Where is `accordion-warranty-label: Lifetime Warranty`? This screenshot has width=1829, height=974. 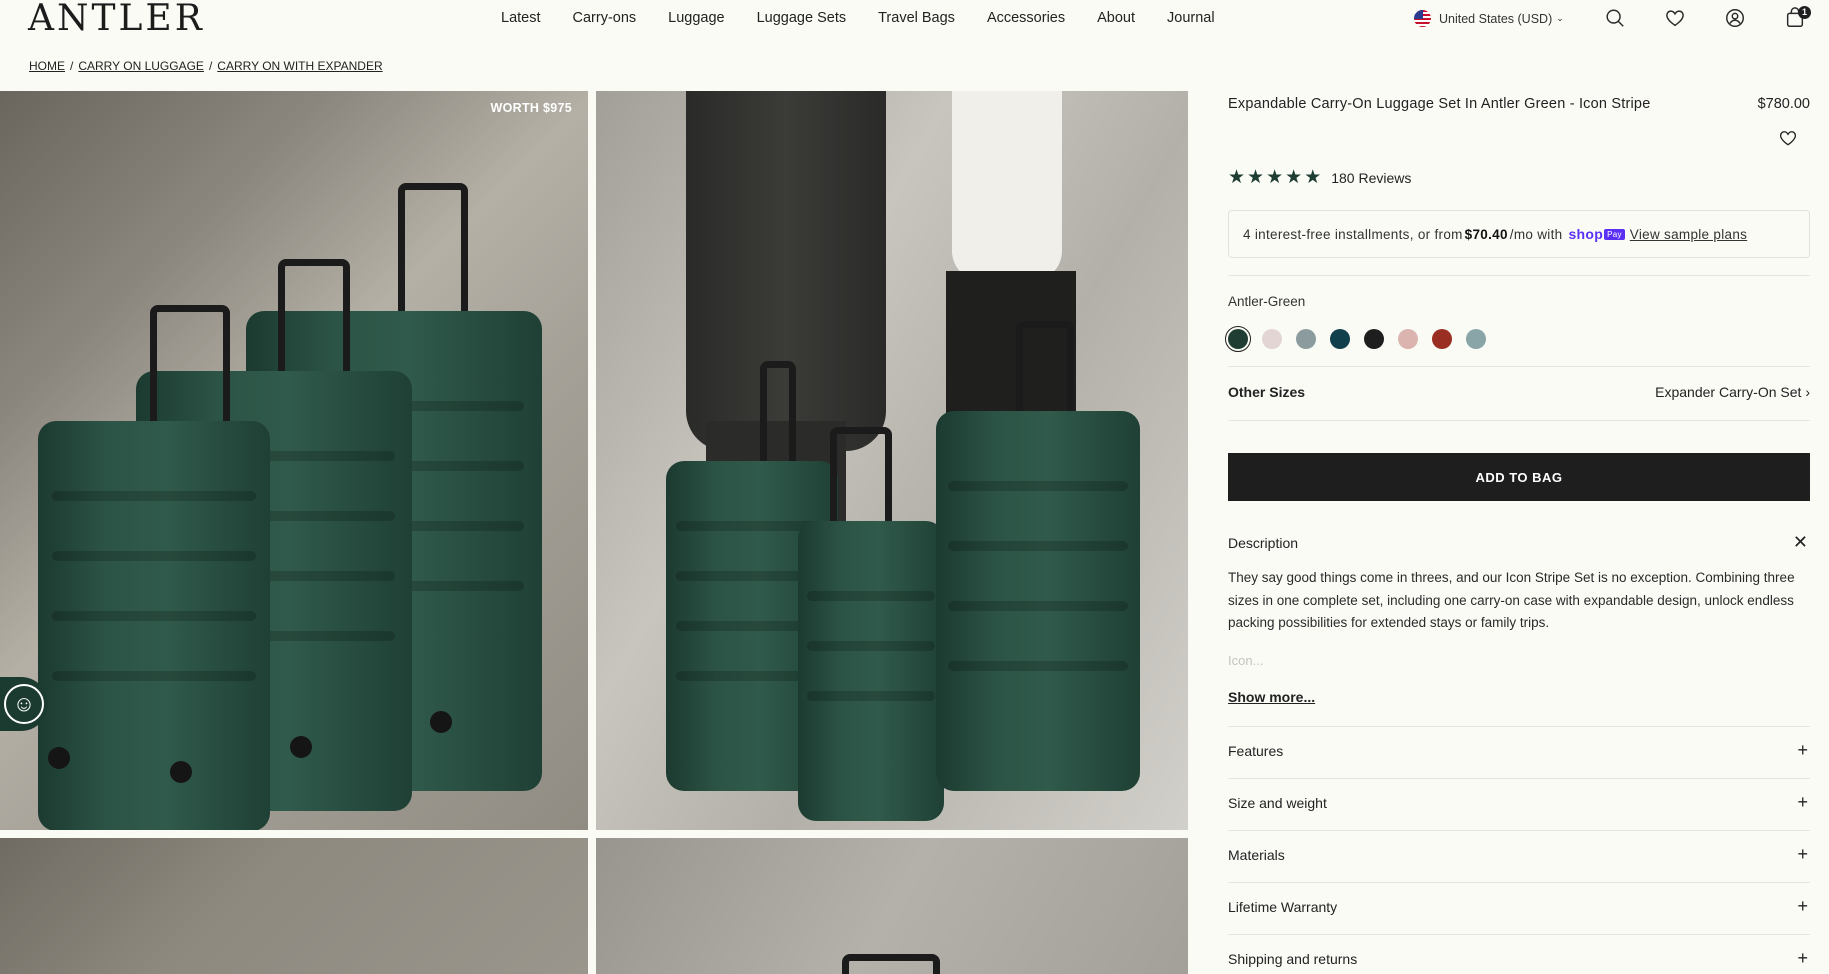 accordion-warranty-label: Lifetime Warranty is located at coordinates (1283, 906).